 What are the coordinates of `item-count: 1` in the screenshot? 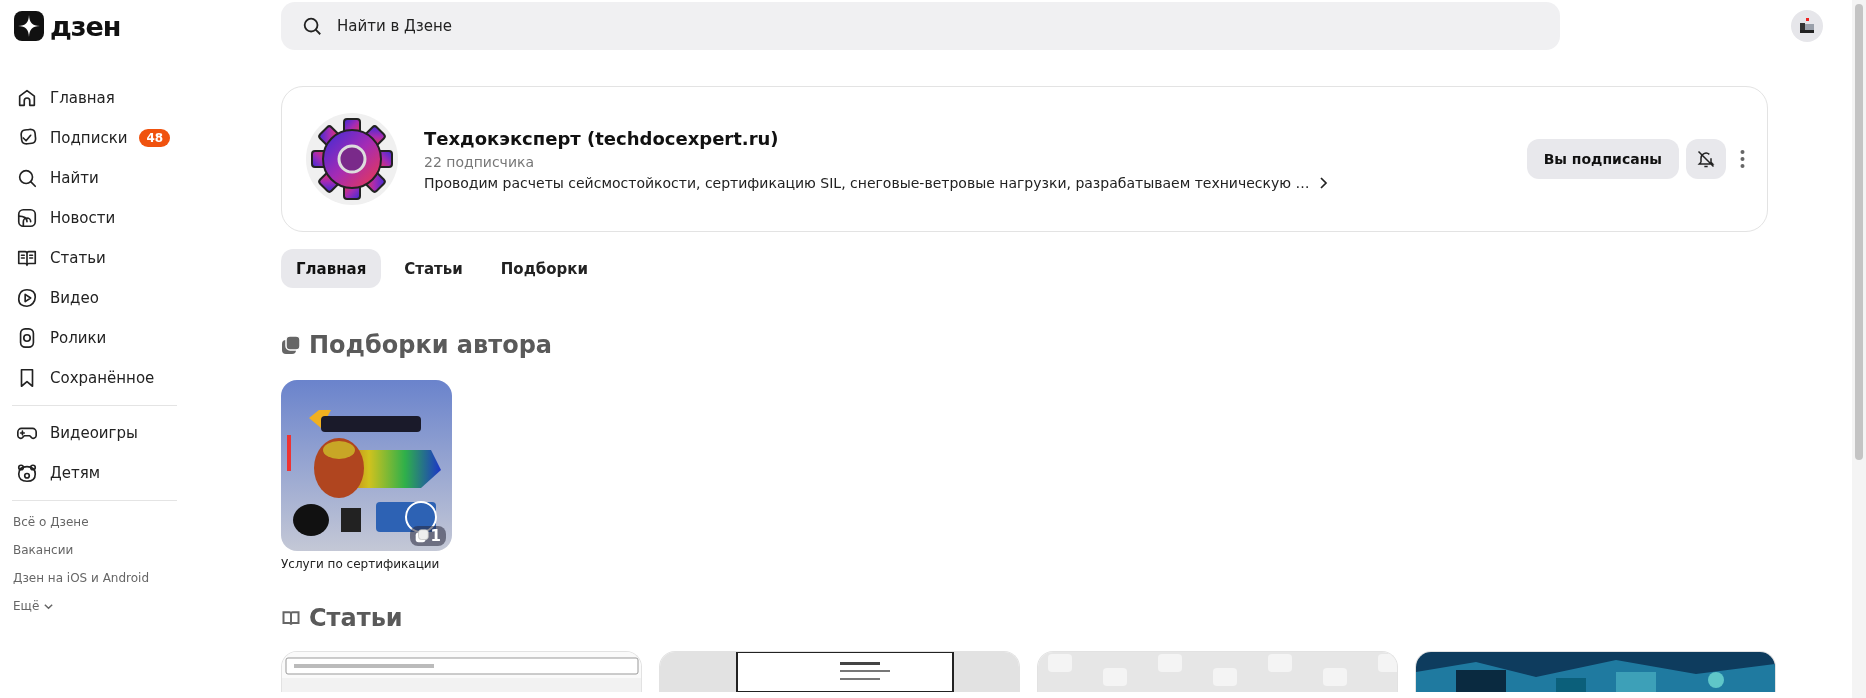 It's located at (427, 536).